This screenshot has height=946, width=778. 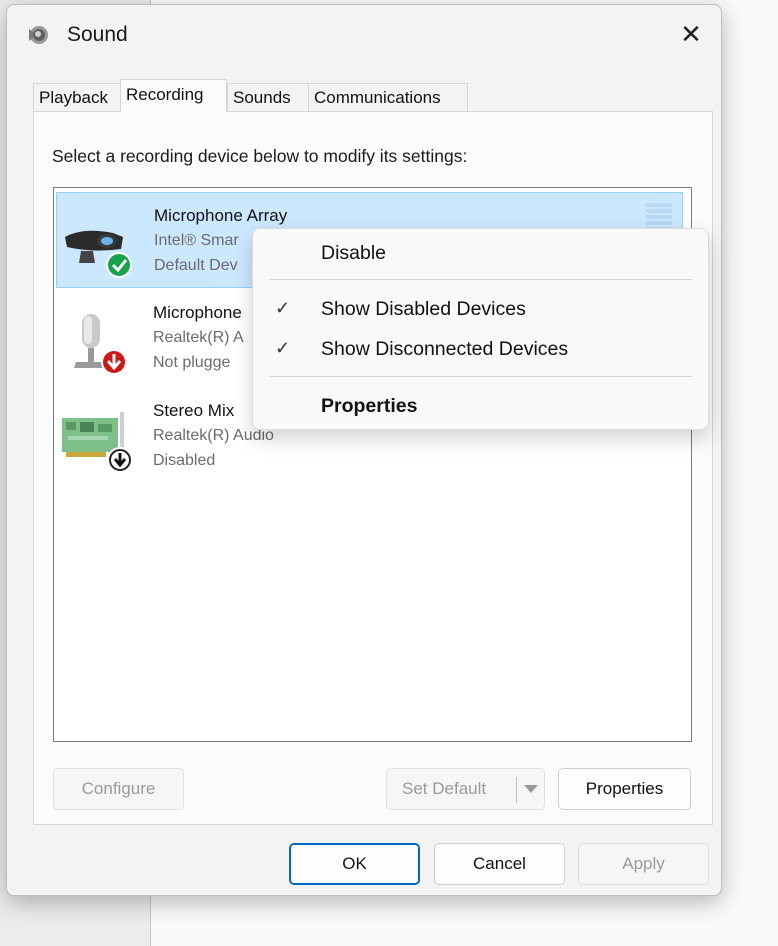 I want to click on device-description: Realtek(R) A, so click(x=198, y=337).